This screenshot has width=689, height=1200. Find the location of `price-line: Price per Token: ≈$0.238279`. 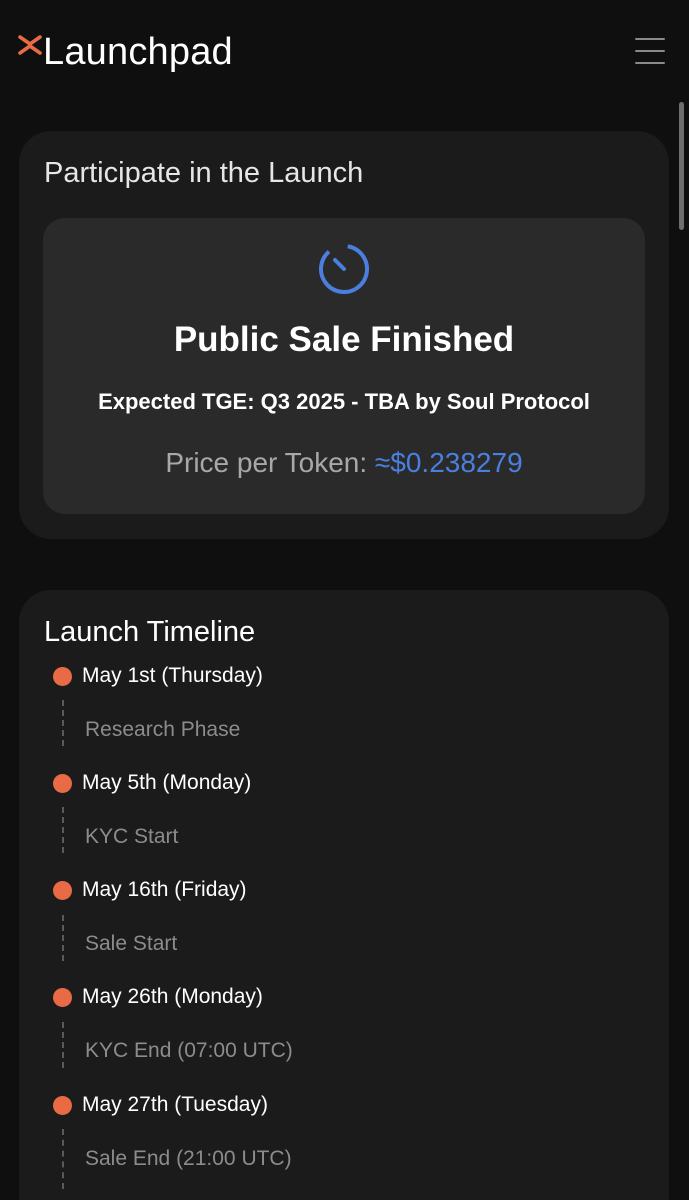

price-line: Price per Token: ≈$0.238279 is located at coordinates (344, 463).